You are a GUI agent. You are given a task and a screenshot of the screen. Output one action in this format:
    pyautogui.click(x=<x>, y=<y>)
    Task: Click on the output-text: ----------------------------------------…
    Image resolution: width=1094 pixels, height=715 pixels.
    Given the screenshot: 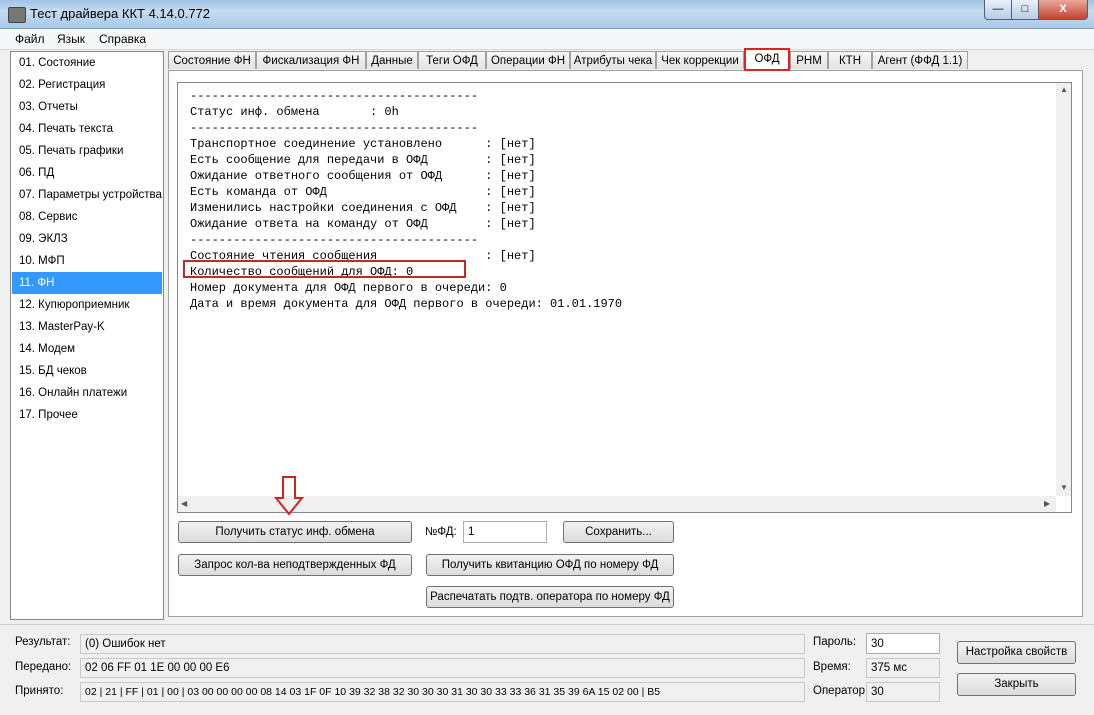 What is the action you would take?
    pyautogui.click(x=406, y=200)
    